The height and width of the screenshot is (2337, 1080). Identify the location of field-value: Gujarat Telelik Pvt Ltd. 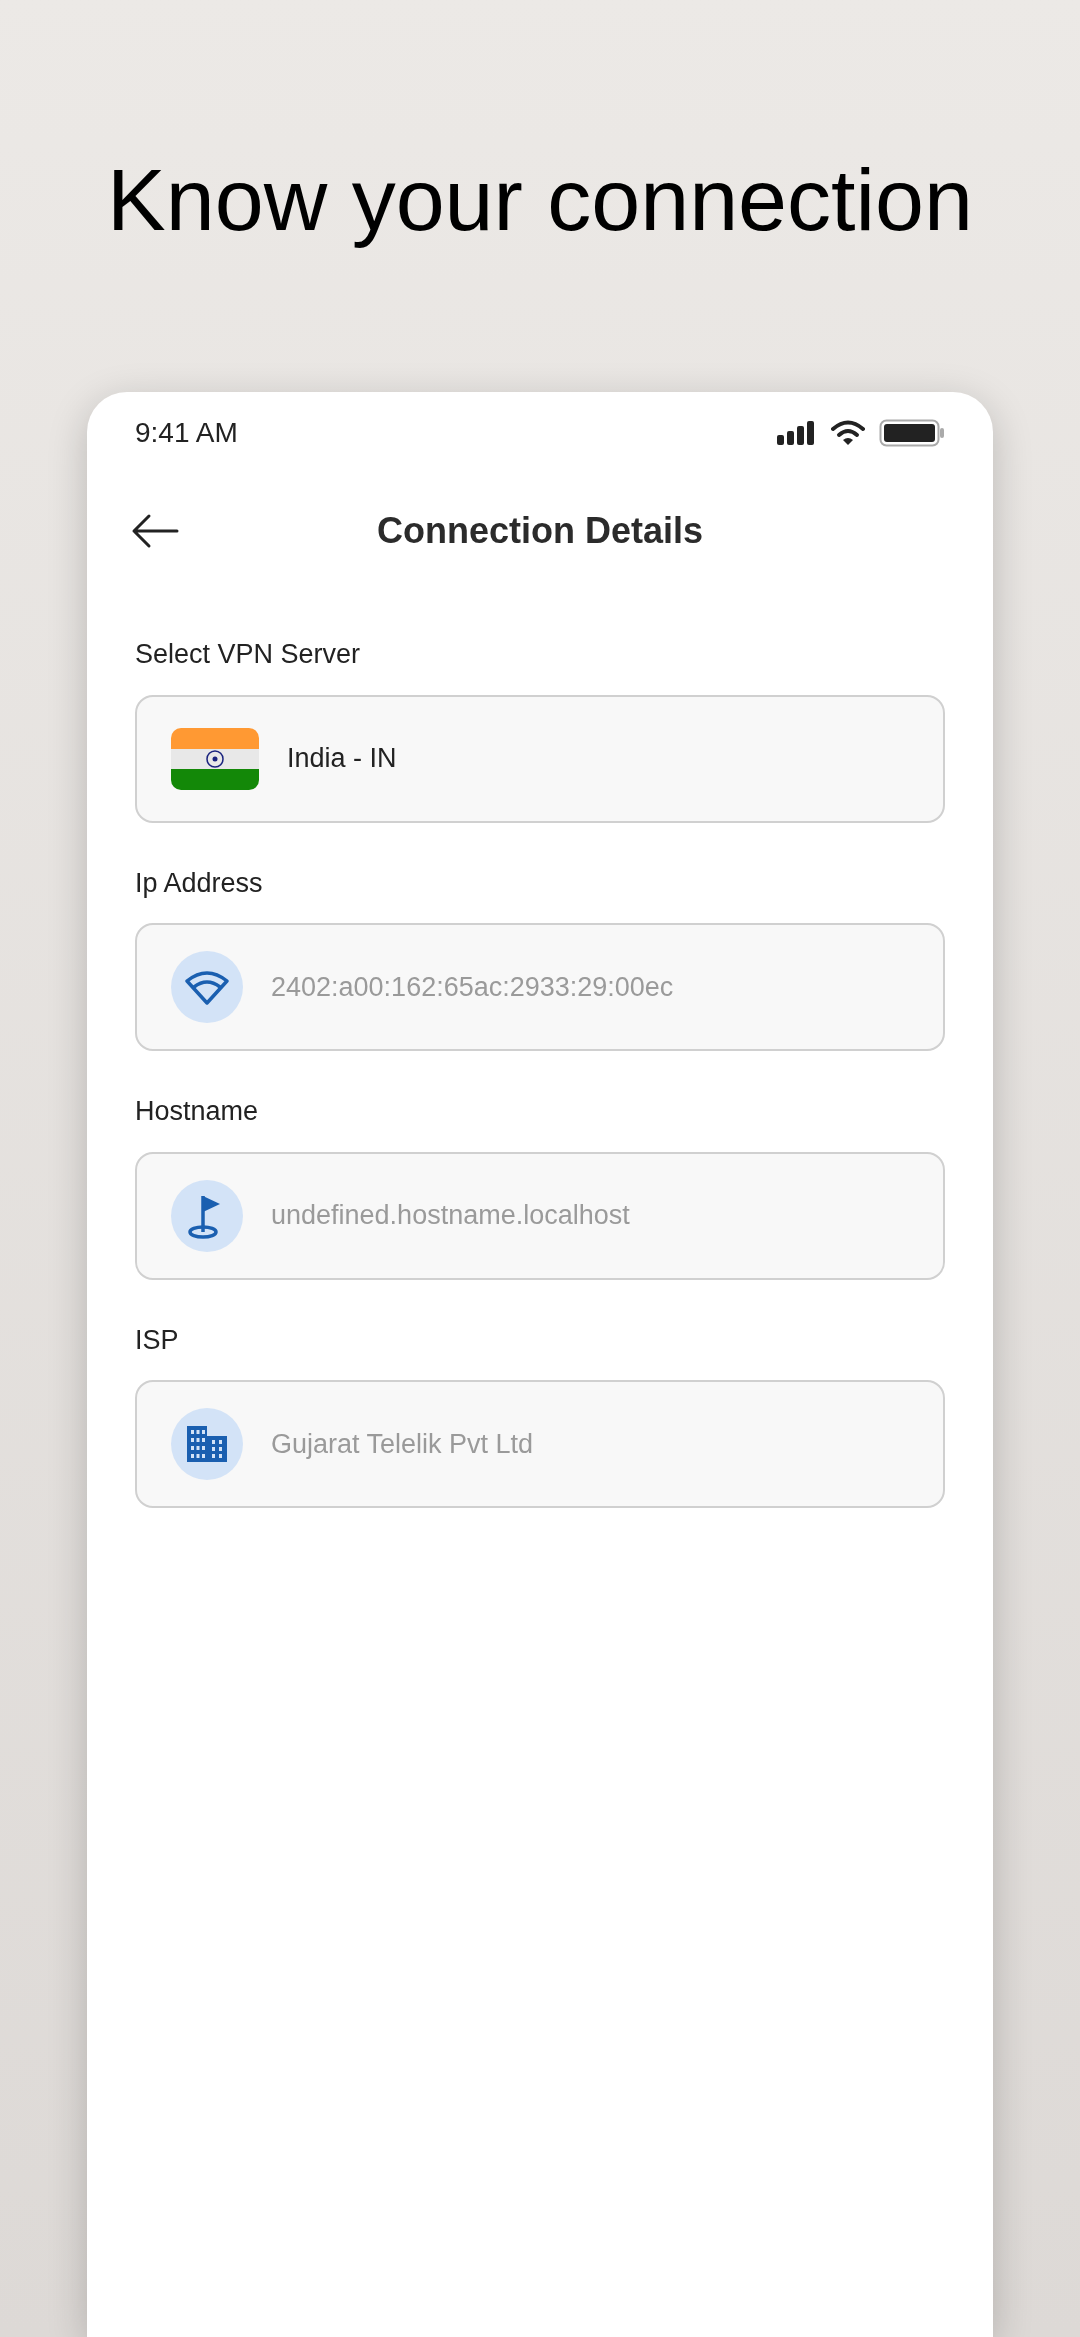
(402, 1444).